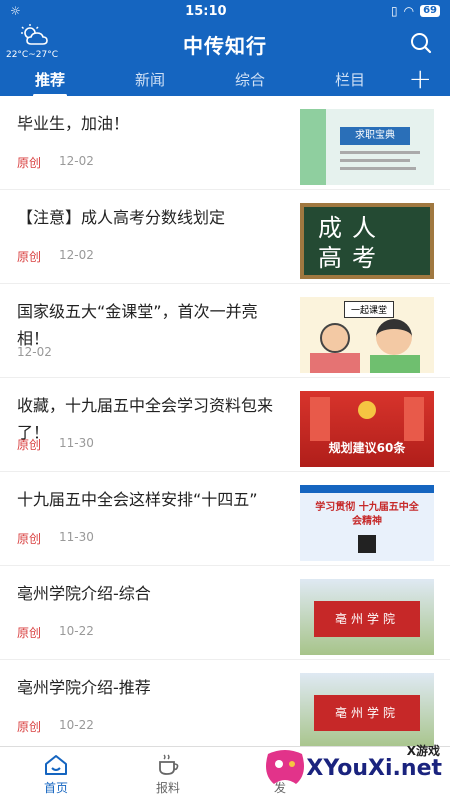  I want to click on article-title: 【注意】成人高考分数线划定, so click(121, 217).